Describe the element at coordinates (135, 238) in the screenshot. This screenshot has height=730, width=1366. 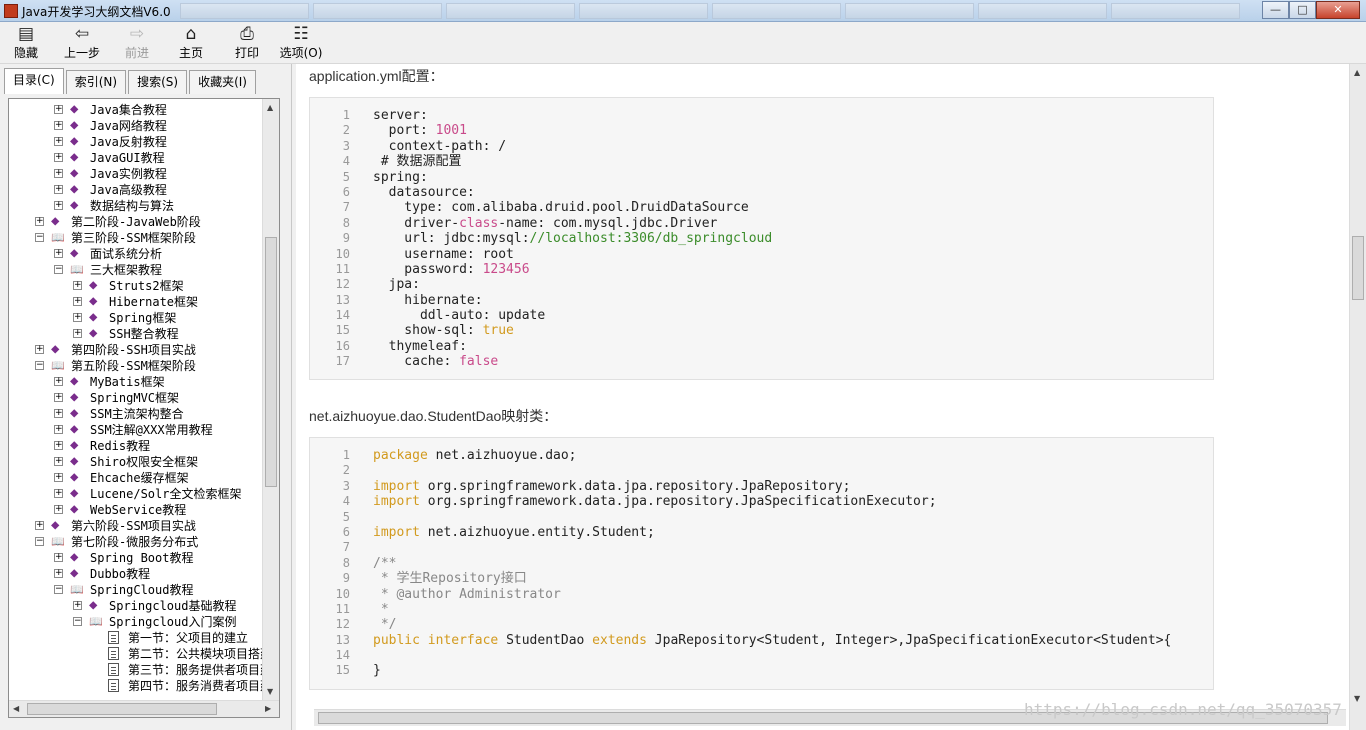
I see `tree-item: − 📖 第三阶段-SSM框架阶段` at that location.